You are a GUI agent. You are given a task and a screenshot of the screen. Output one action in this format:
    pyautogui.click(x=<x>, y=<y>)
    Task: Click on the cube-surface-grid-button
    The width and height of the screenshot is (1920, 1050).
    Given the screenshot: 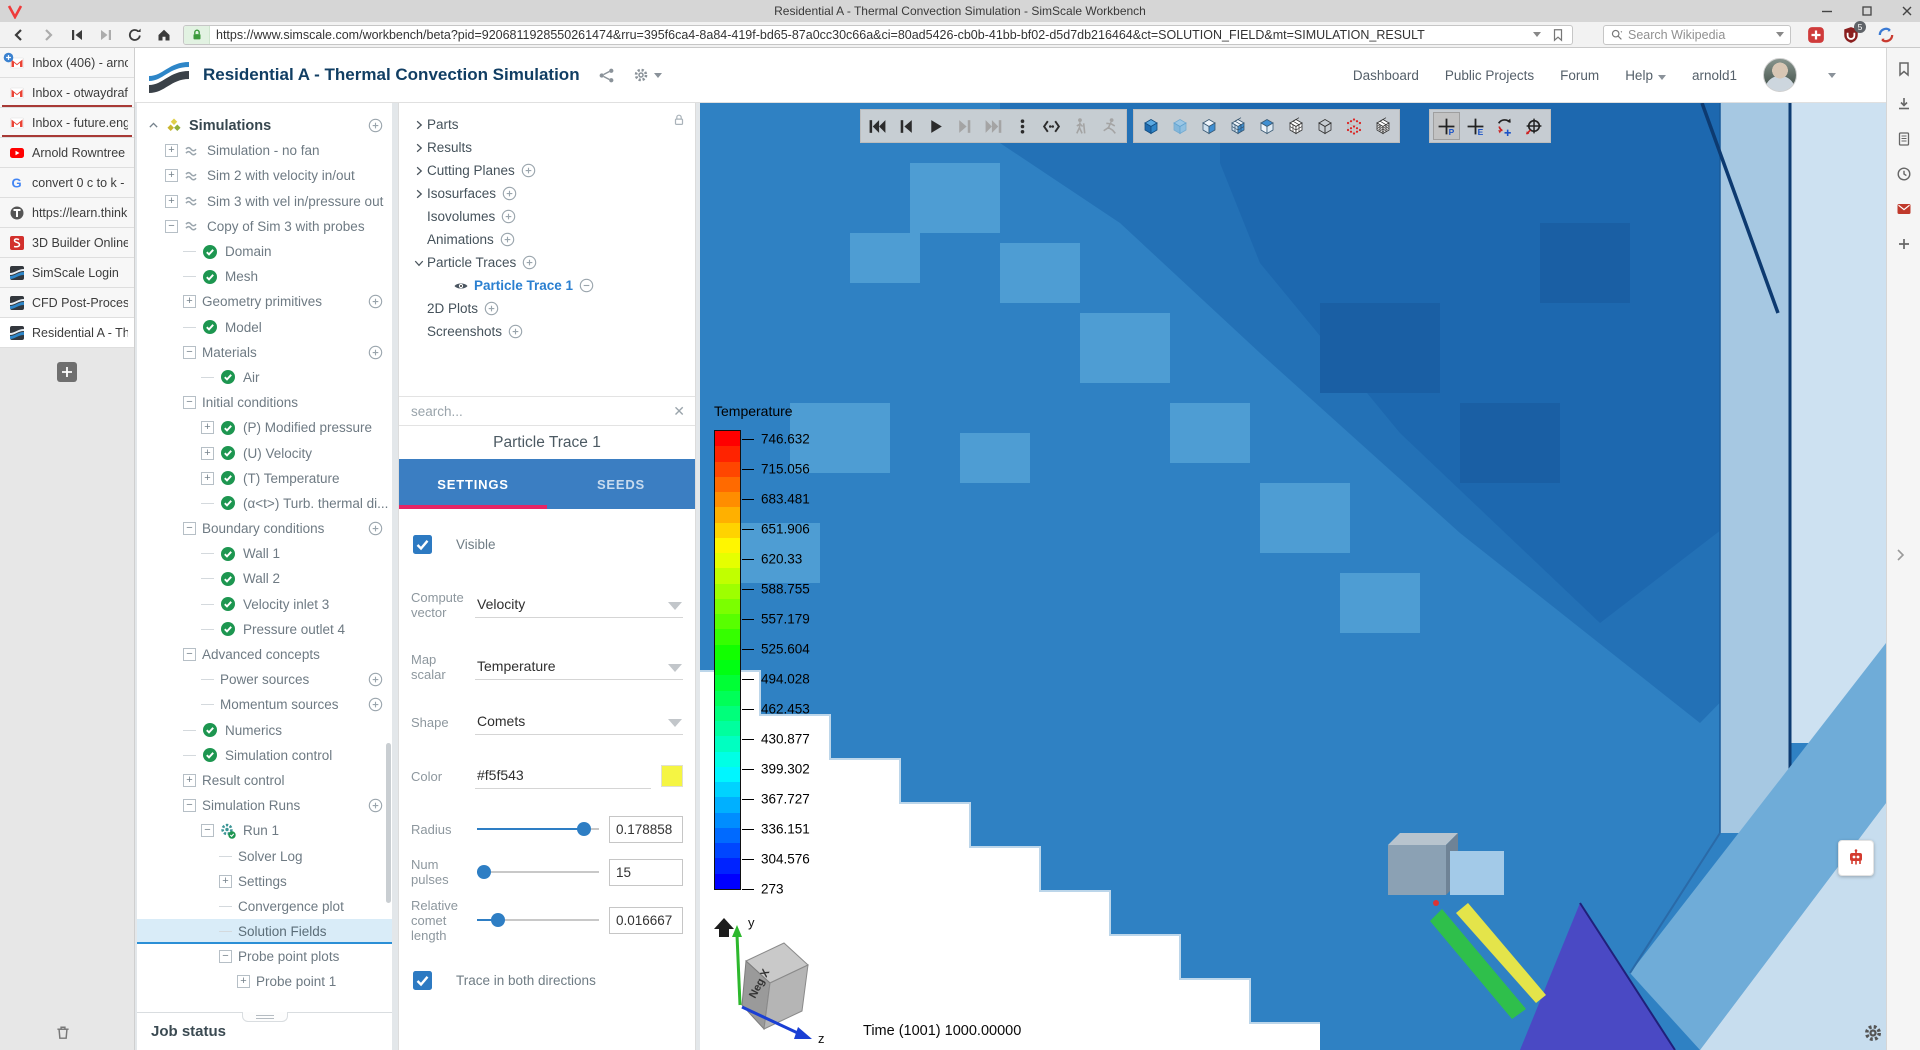 What is the action you would take?
    pyautogui.click(x=1237, y=126)
    